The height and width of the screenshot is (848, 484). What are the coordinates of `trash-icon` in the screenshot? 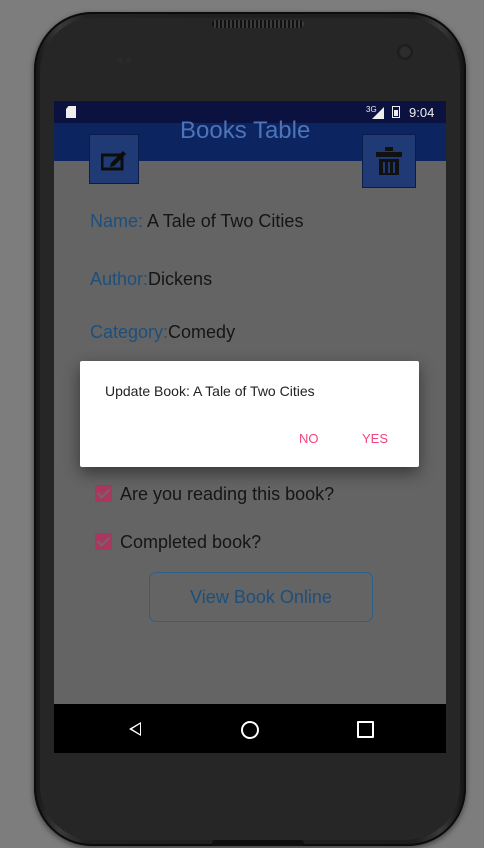 It's located at (389, 161).